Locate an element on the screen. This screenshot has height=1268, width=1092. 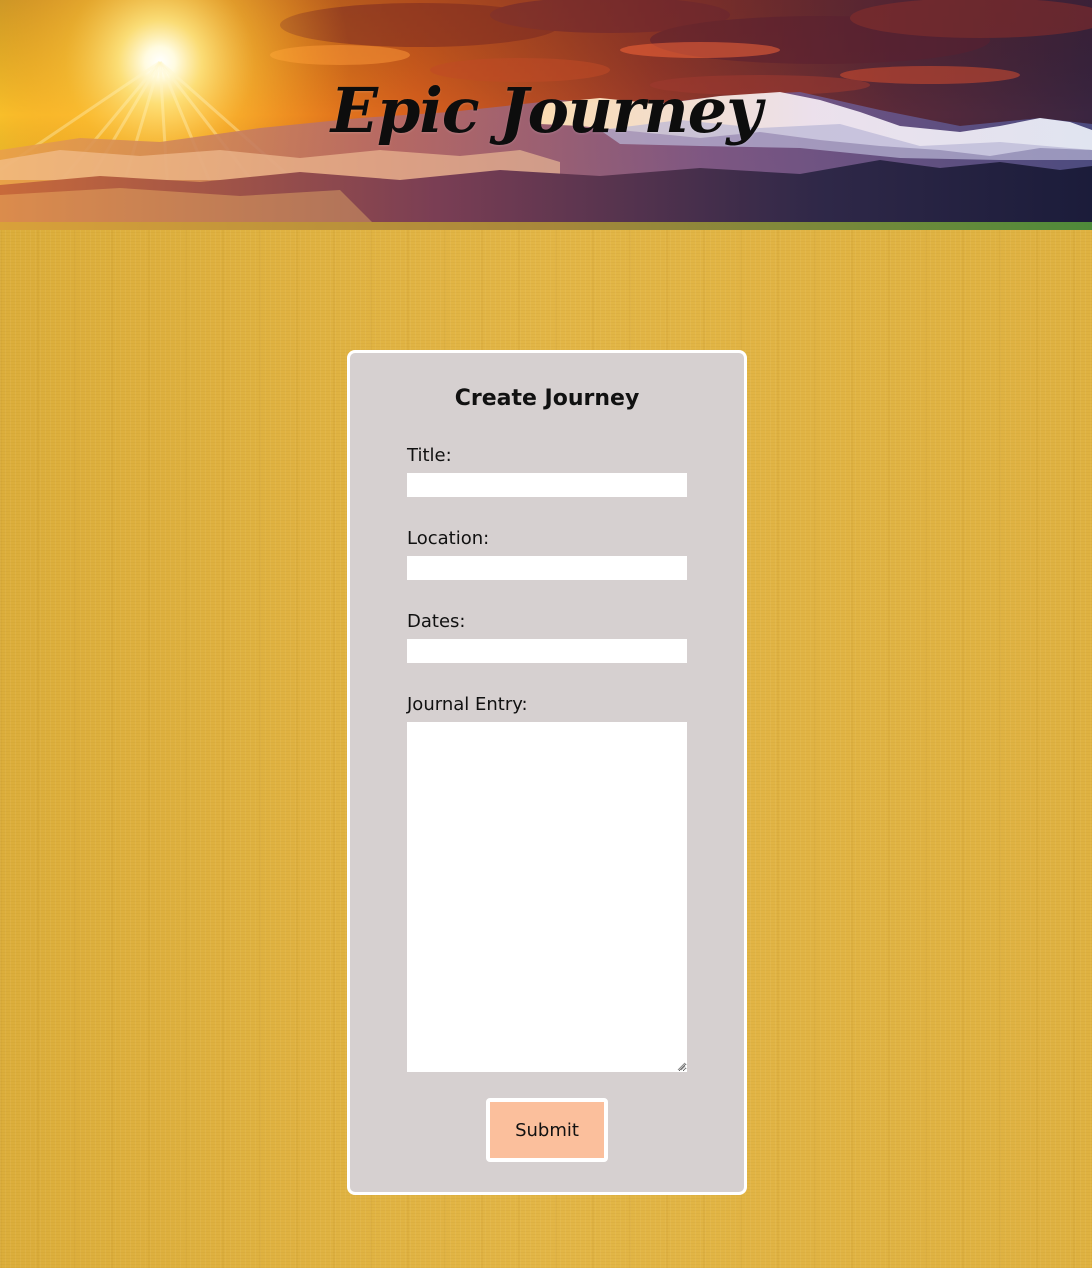
location-label: Location: is located at coordinates (448, 538).